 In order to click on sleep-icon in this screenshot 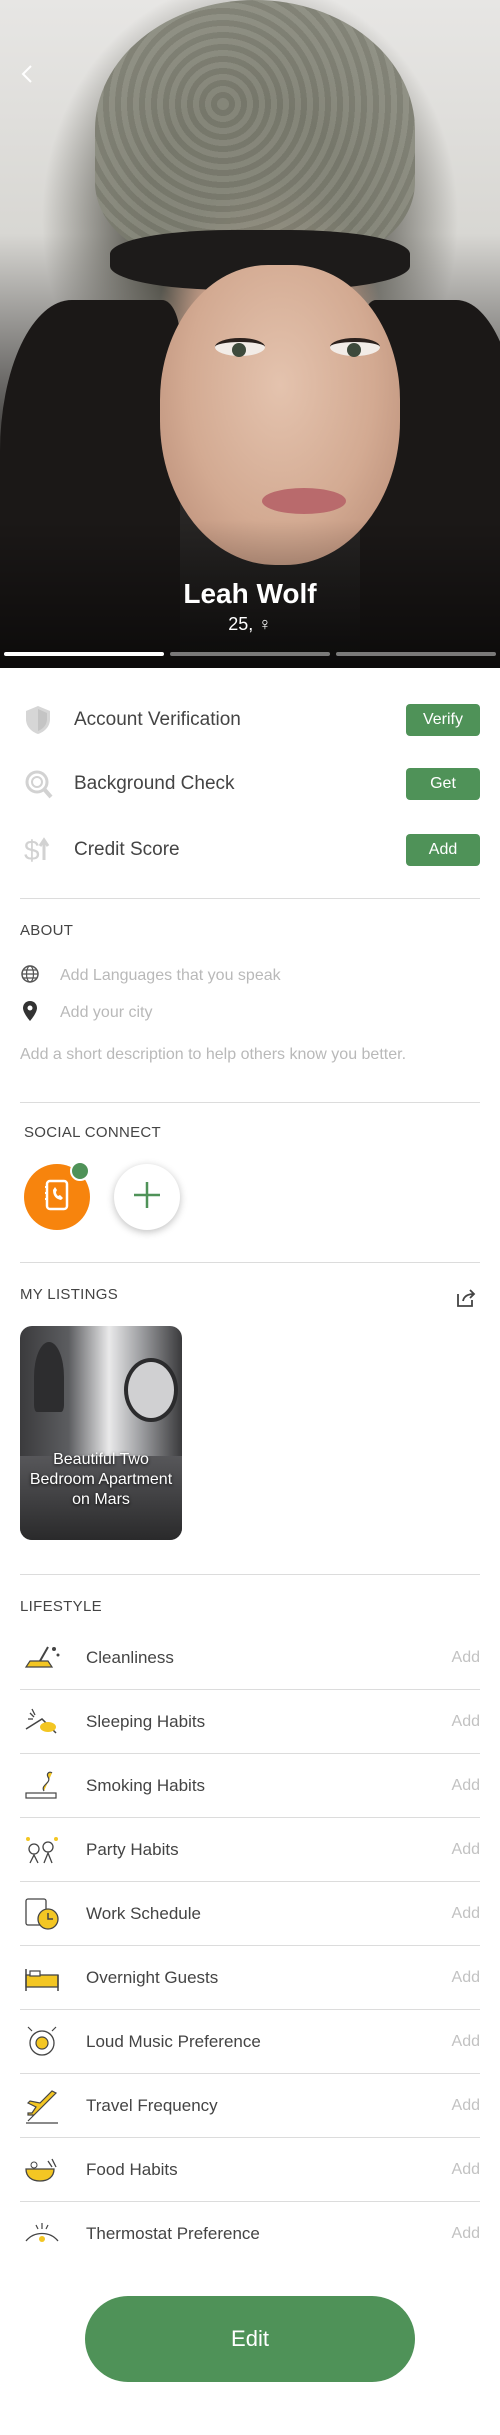, I will do `click(42, 1722)`.